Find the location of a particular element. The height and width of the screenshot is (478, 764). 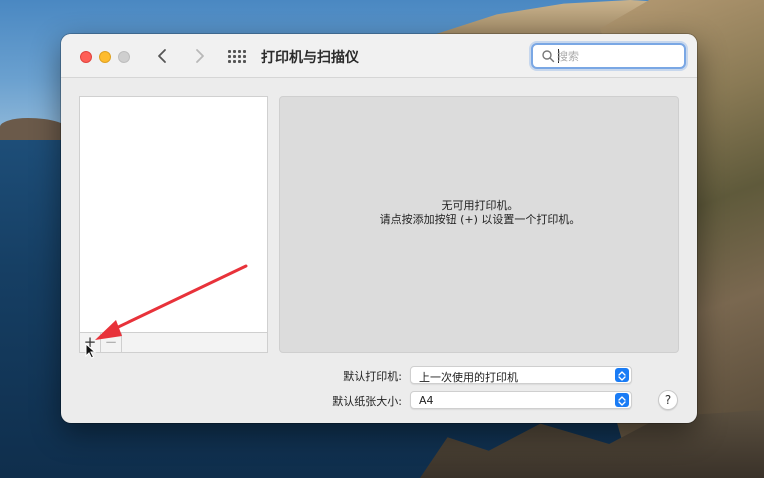

zoom-button is located at coordinates (124, 57).